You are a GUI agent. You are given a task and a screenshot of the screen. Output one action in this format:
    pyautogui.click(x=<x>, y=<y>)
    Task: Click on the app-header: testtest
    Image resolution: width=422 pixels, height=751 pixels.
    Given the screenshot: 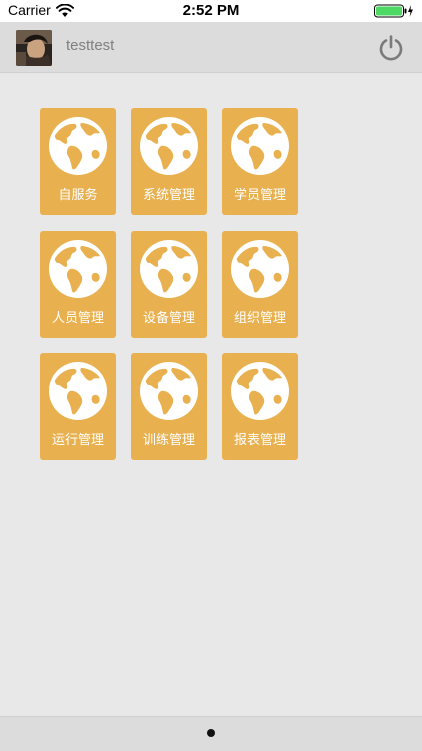 What is the action you would take?
    pyautogui.click(x=211, y=47)
    